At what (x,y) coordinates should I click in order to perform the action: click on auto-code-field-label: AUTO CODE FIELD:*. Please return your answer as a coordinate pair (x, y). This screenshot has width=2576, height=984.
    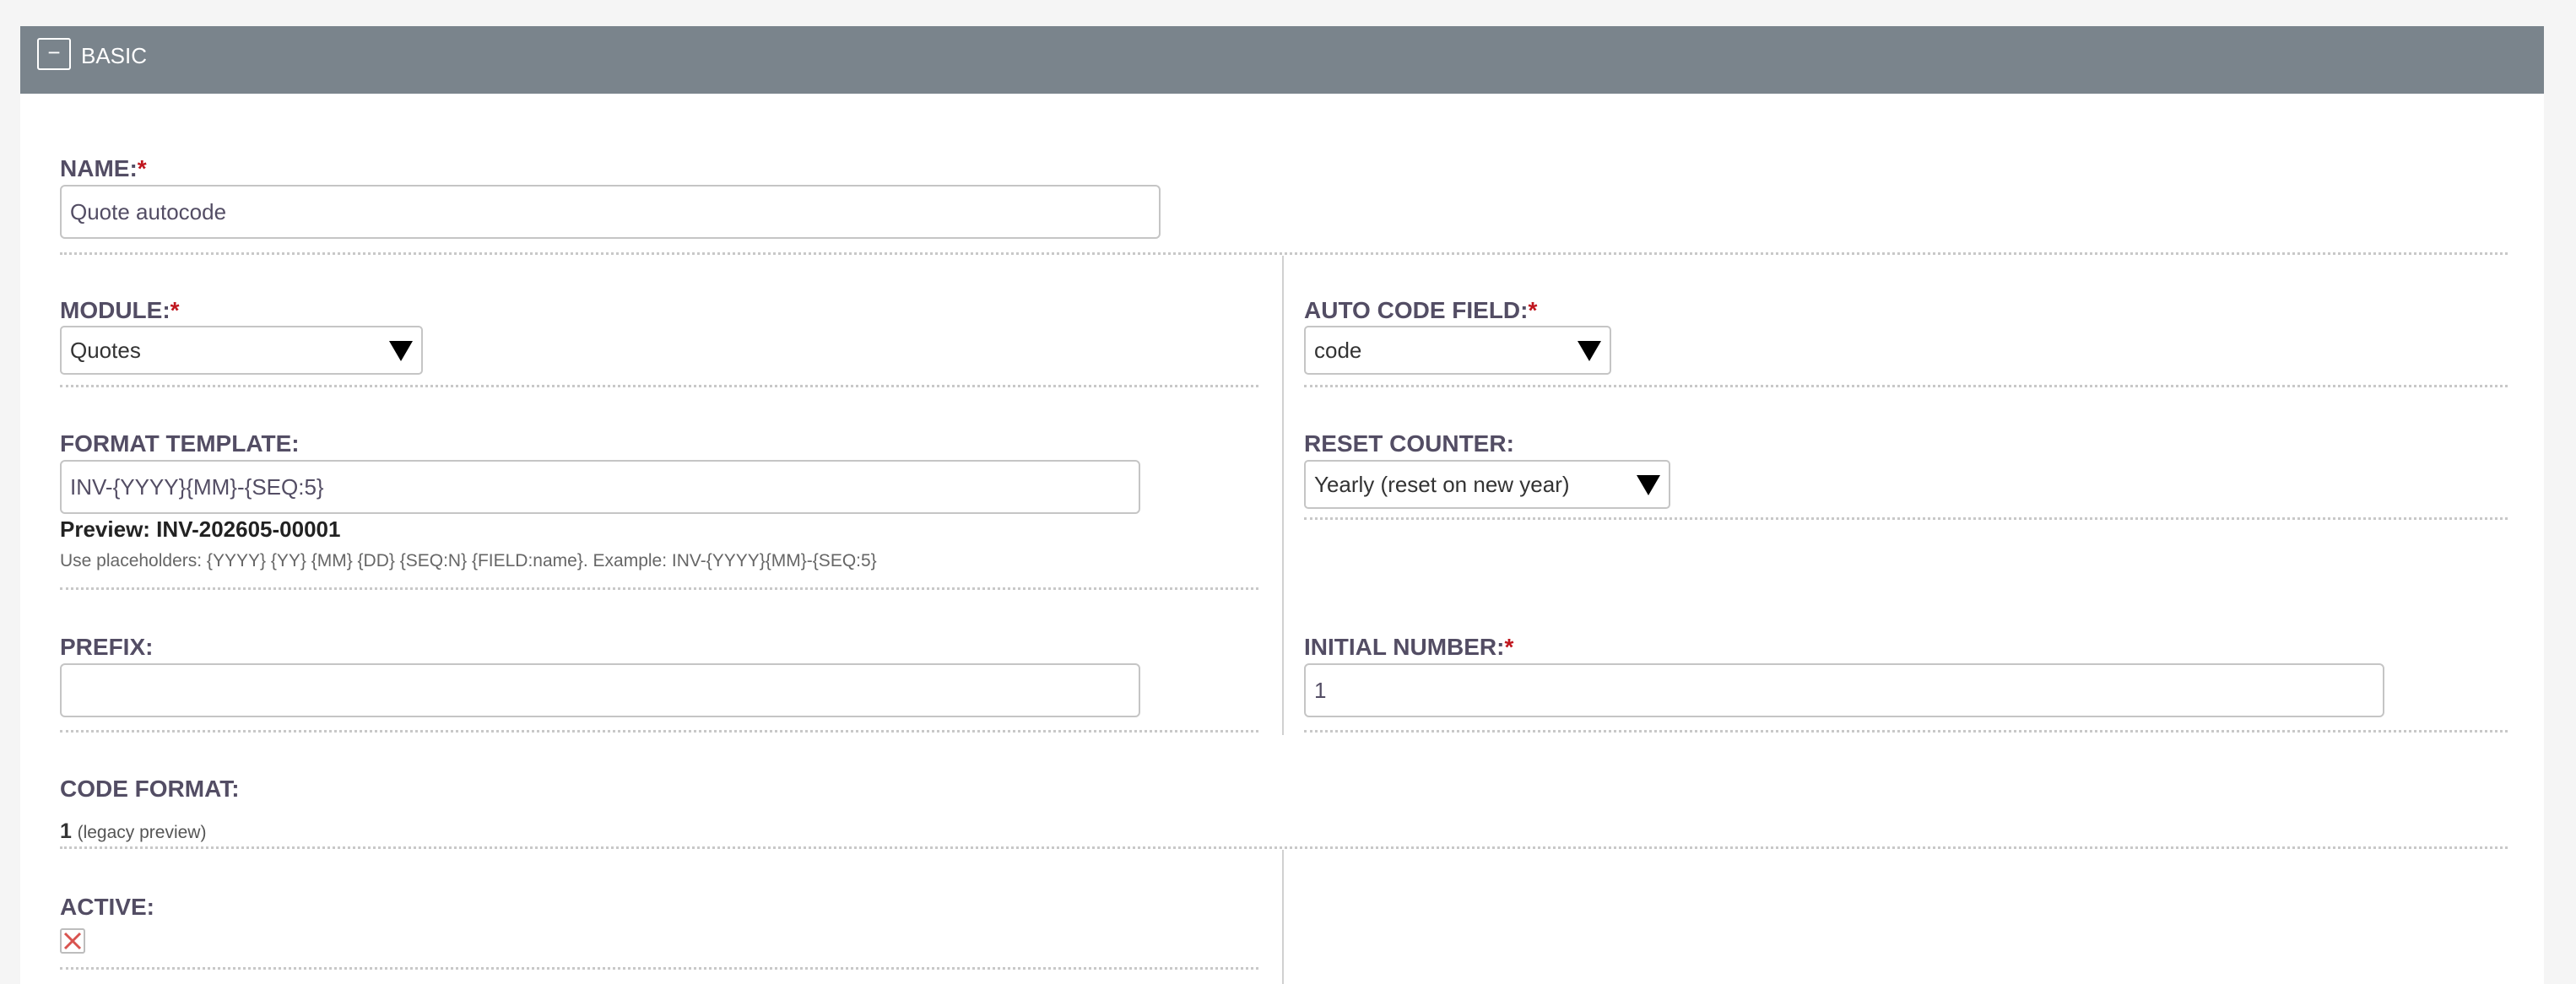
    Looking at the image, I should click on (1420, 310).